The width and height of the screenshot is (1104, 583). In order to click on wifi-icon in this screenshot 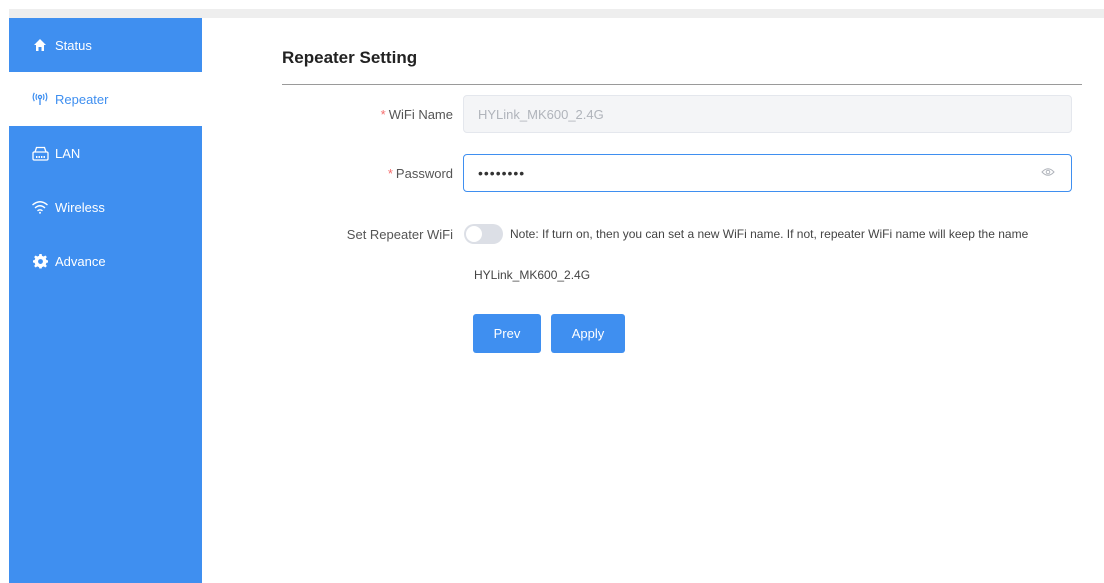, I will do `click(40, 207)`.